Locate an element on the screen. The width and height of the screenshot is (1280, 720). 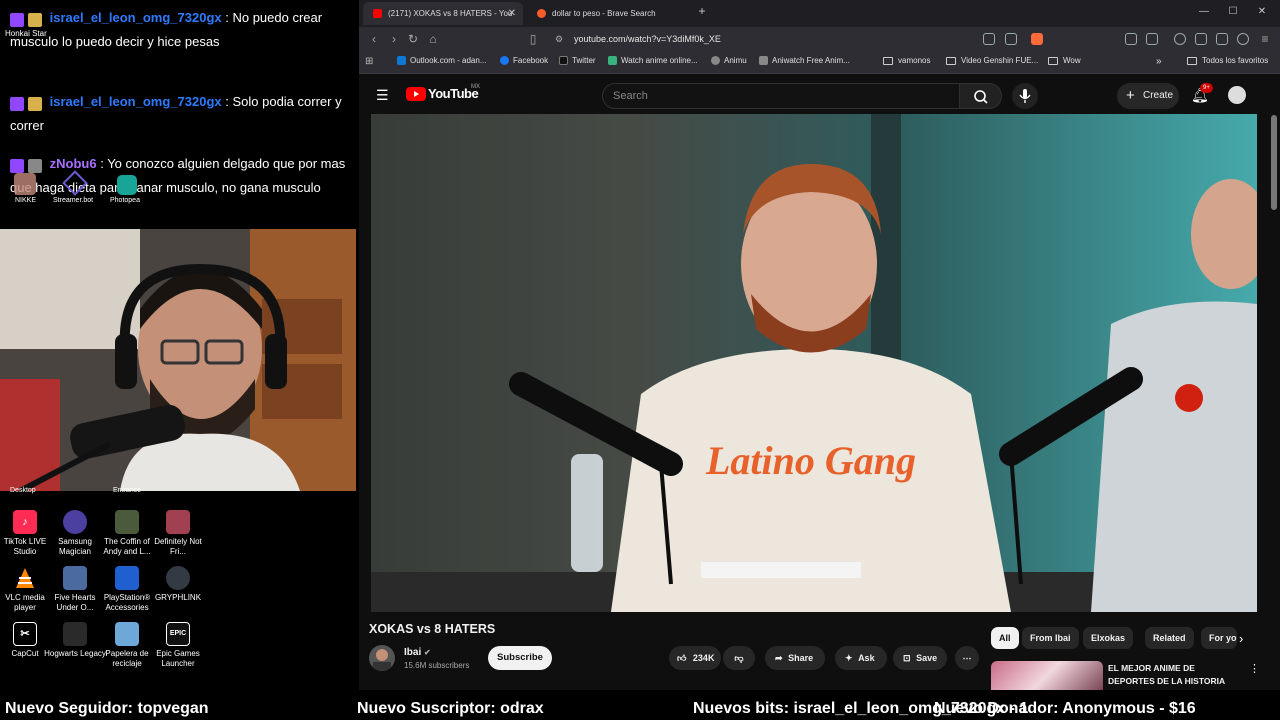
ask-button: ✦ Ask is located at coordinates (861, 658).